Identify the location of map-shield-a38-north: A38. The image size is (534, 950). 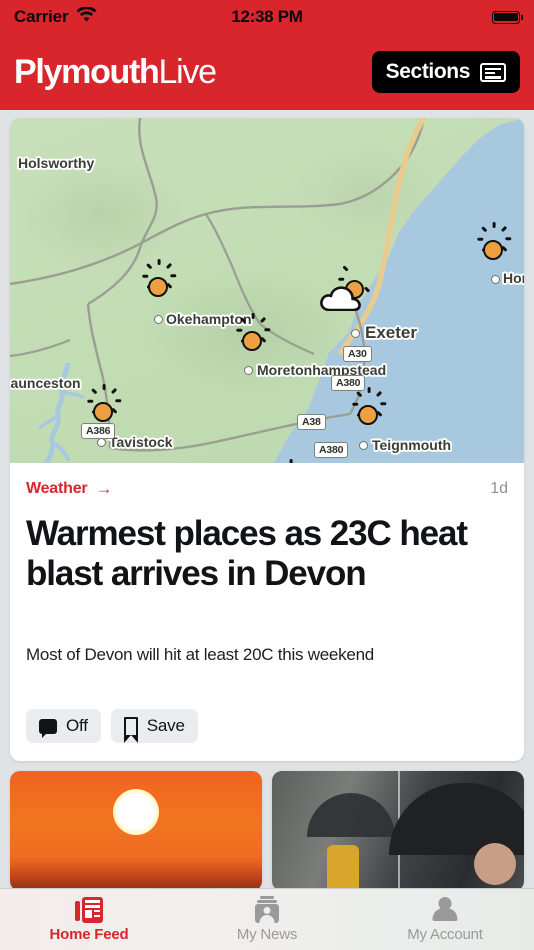
(311, 422).